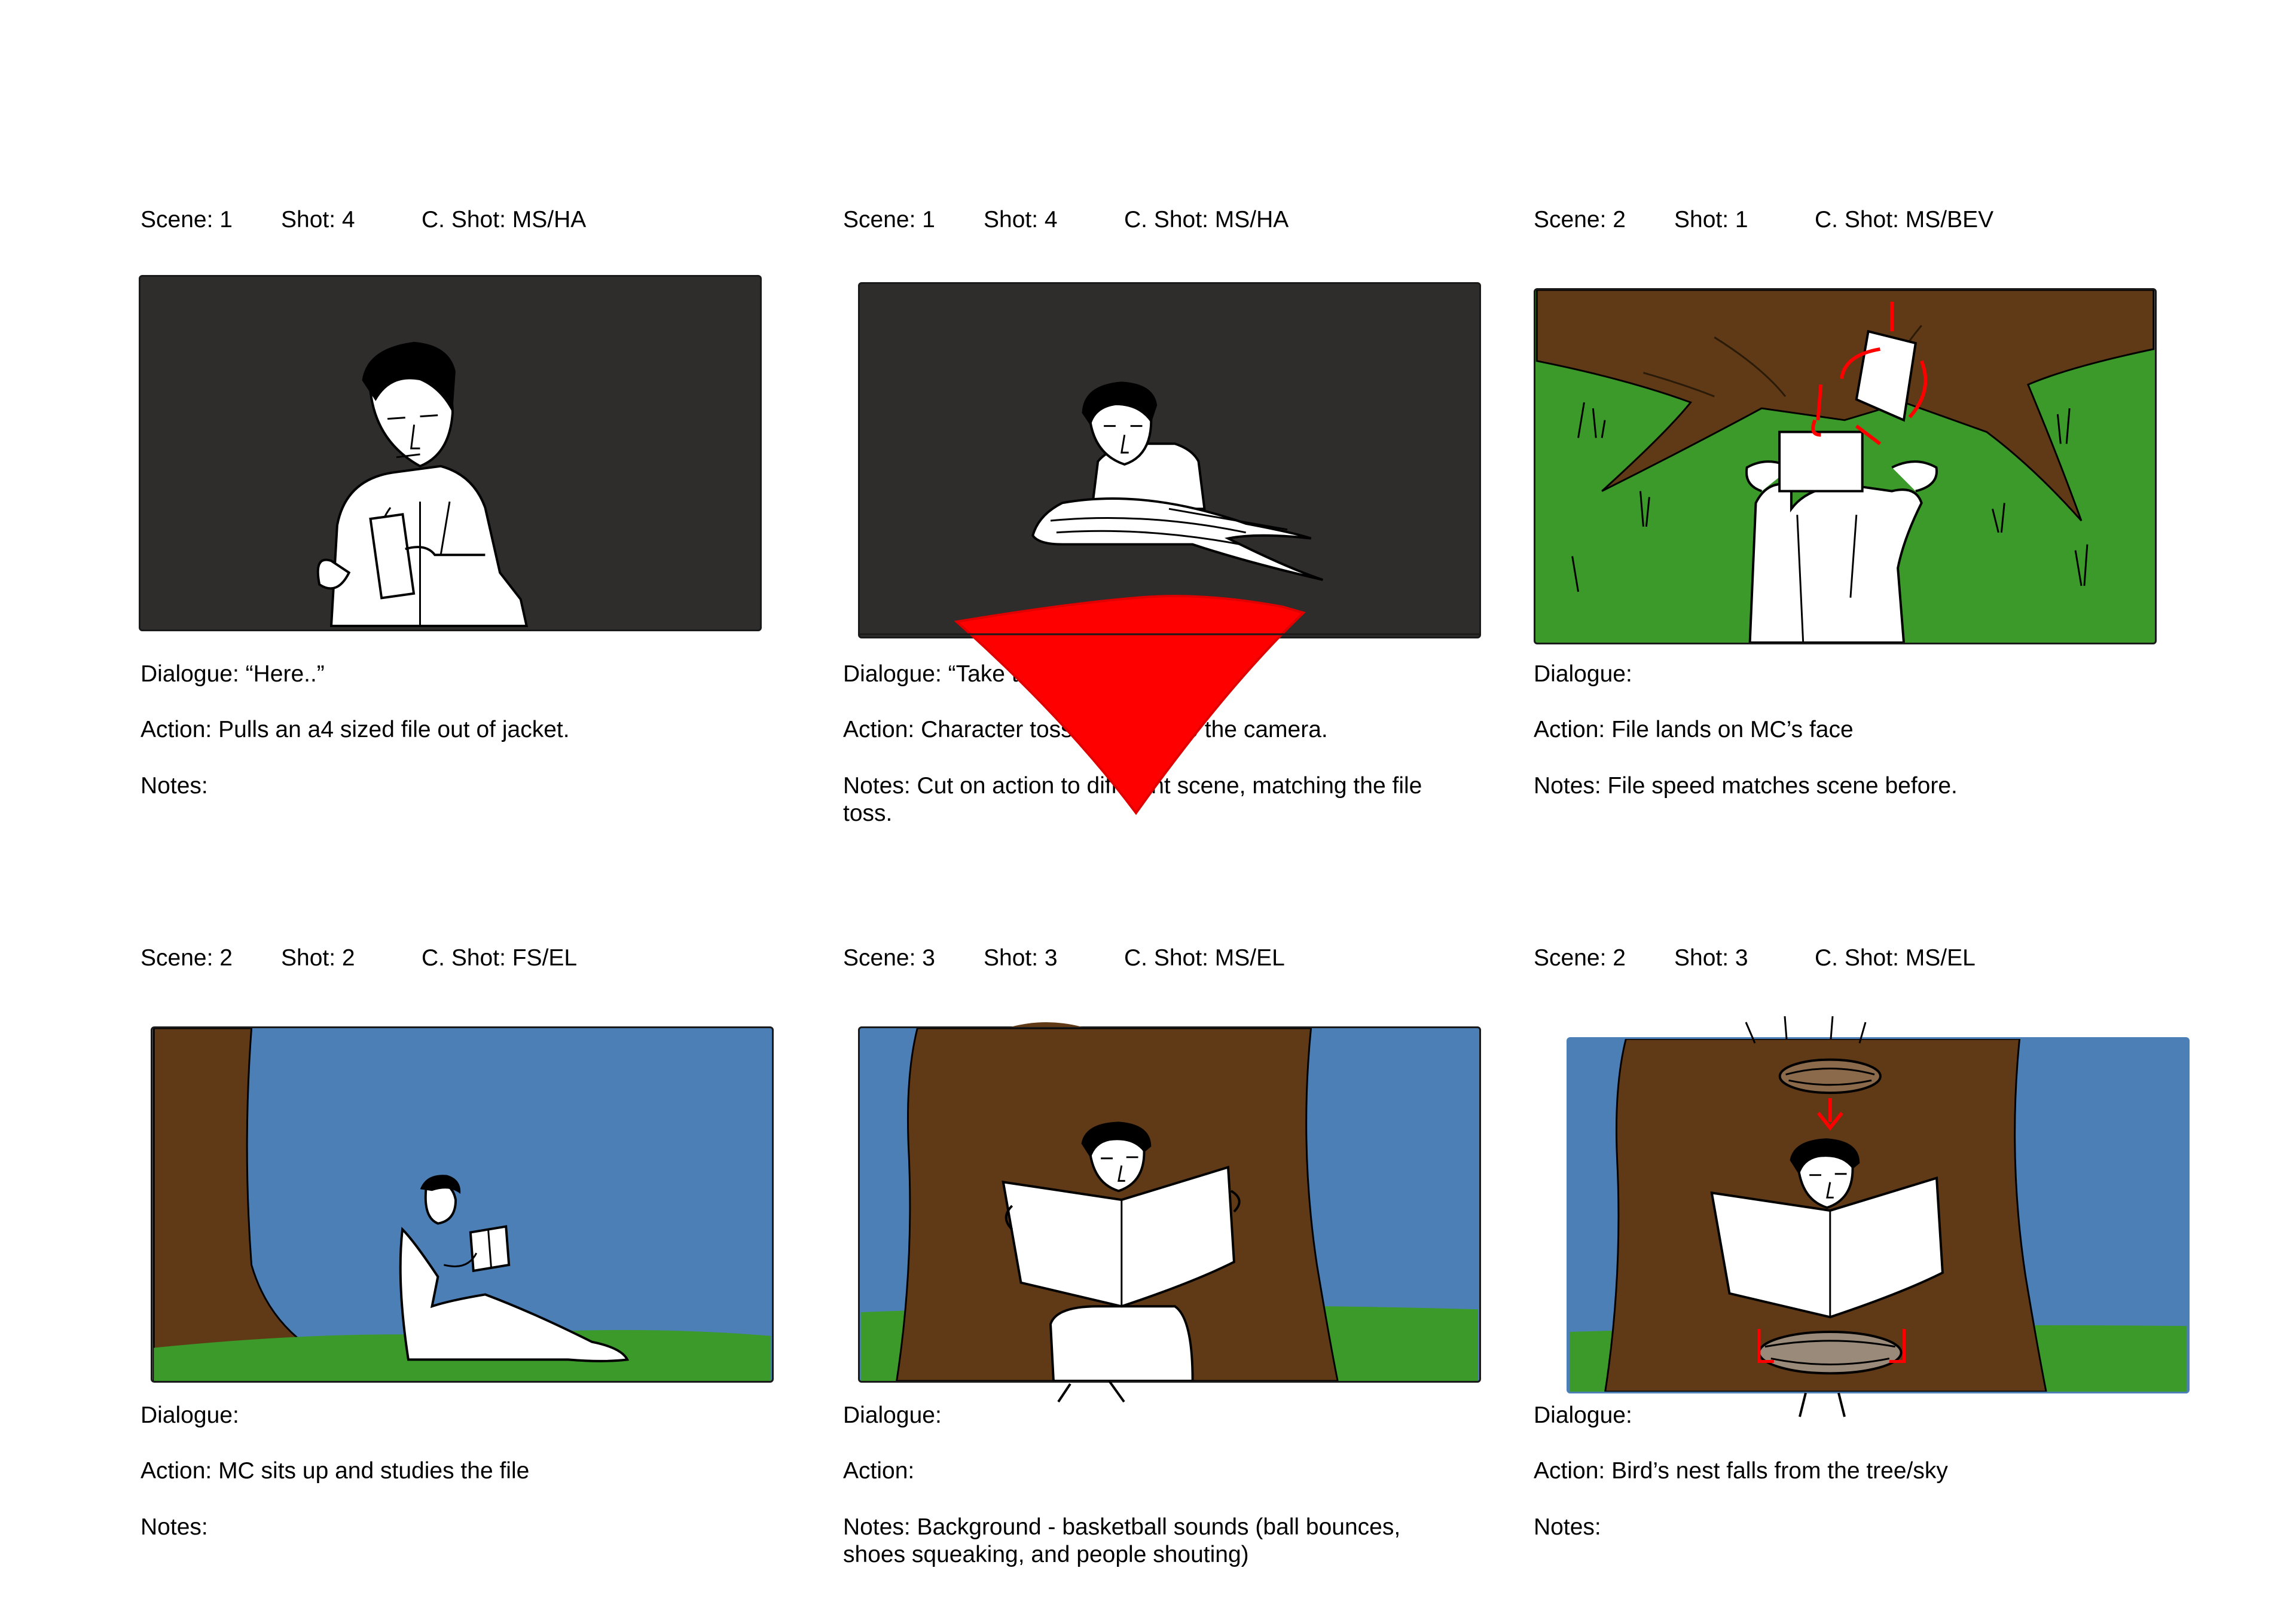 This screenshot has height=1623, width=2296. I want to click on nest-falling-sketch, so click(1878, 1216).